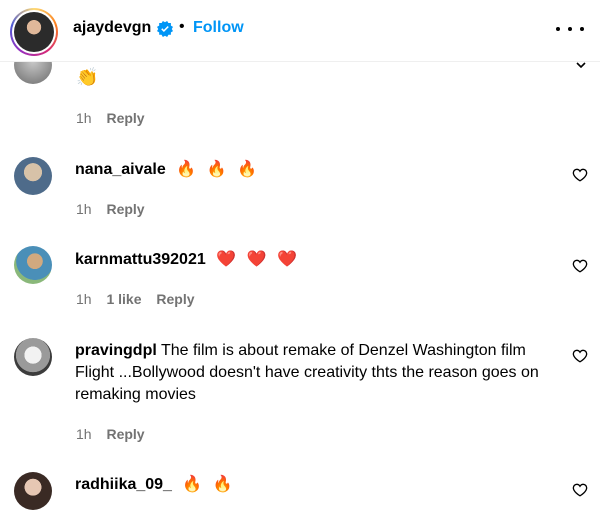 Image resolution: width=600 pixels, height=531 pixels. Describe the element at coordinates (218, 28) in the screenshot. I see `follow-button: Follow` at that location.